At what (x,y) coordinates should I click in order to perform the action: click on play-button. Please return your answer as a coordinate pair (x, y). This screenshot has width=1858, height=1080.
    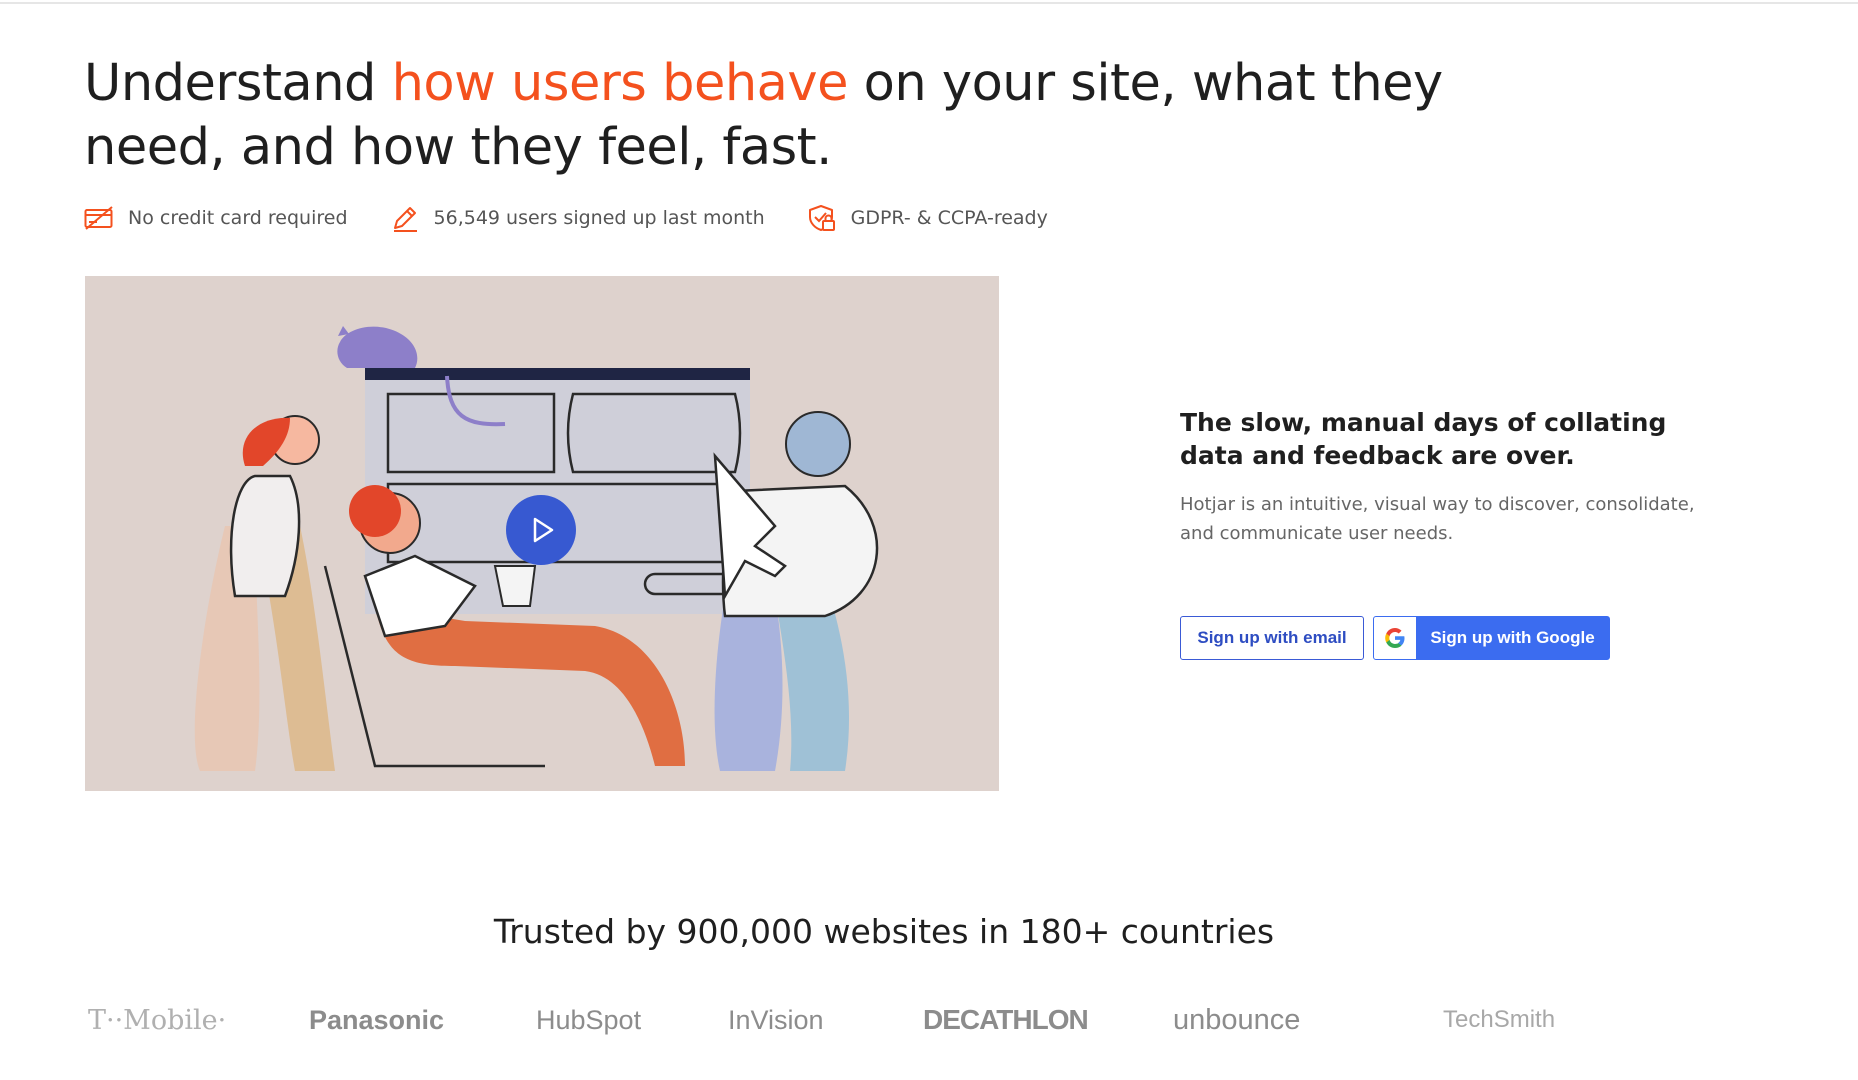
    Looking at the image, I should click on (541, 530).